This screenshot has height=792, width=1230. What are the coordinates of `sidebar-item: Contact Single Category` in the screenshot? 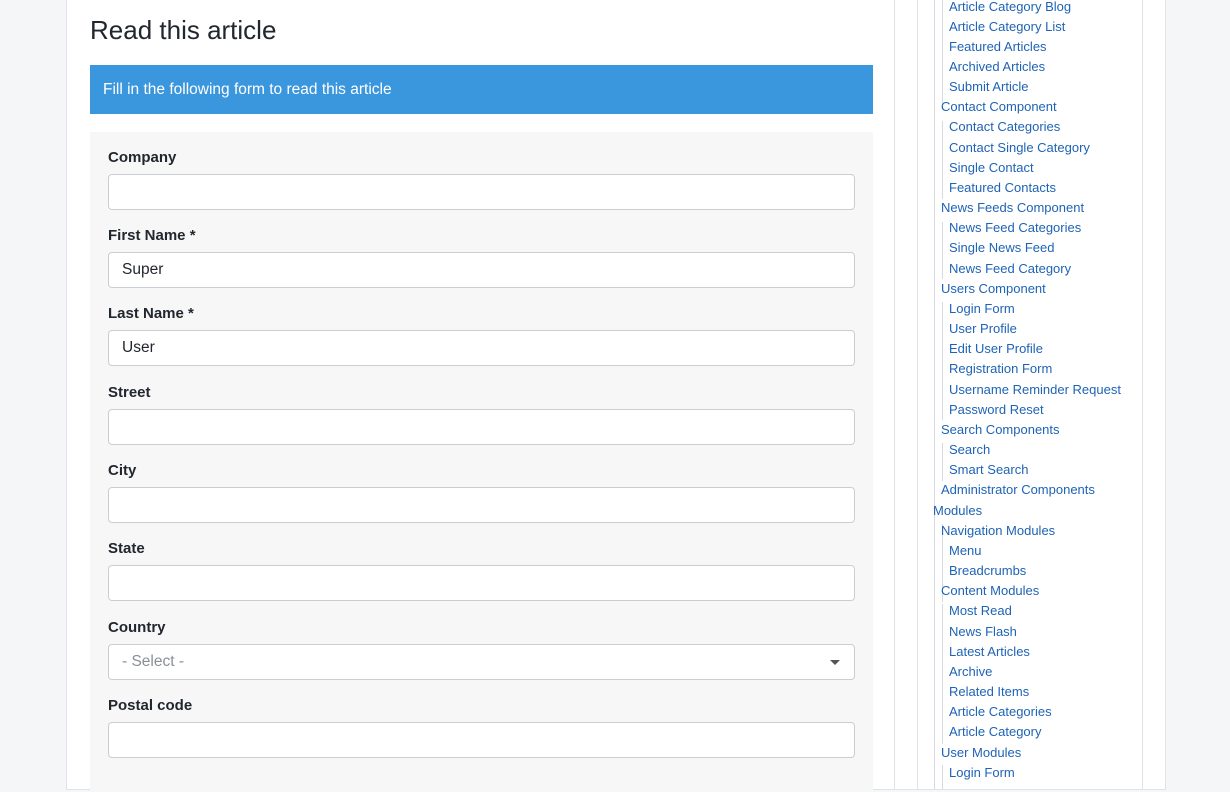 It's located at (1019, 148).